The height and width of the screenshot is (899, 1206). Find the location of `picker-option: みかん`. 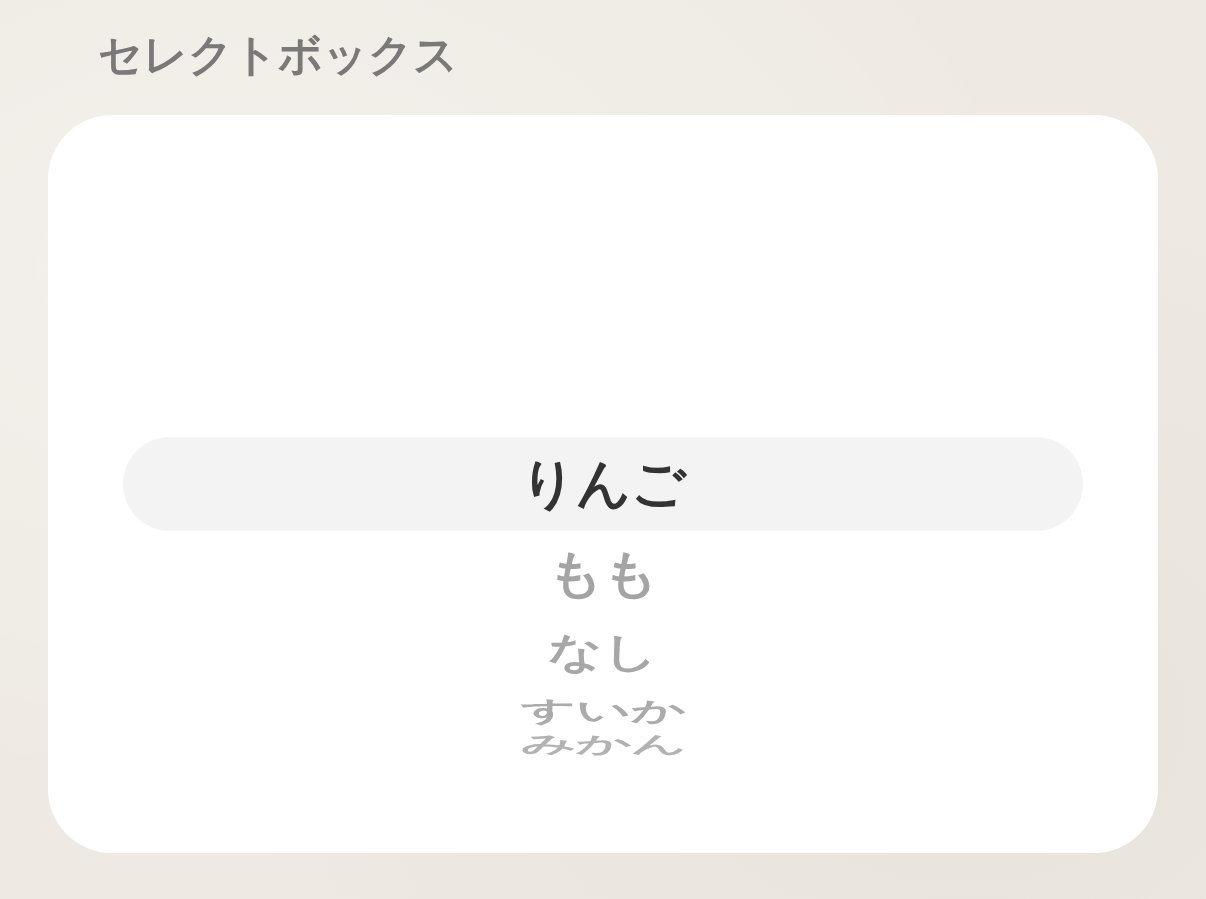

picker-option: みかん is located at coordinates (603, 744).